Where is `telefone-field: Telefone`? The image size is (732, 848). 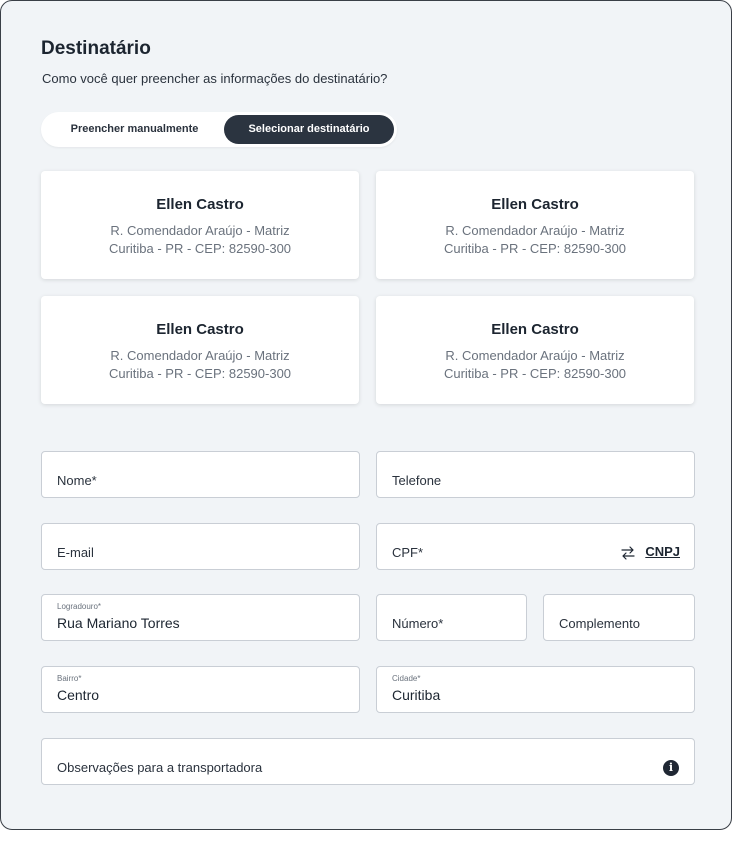
telefone-field: Telefone is located at coordinates (535, 474).